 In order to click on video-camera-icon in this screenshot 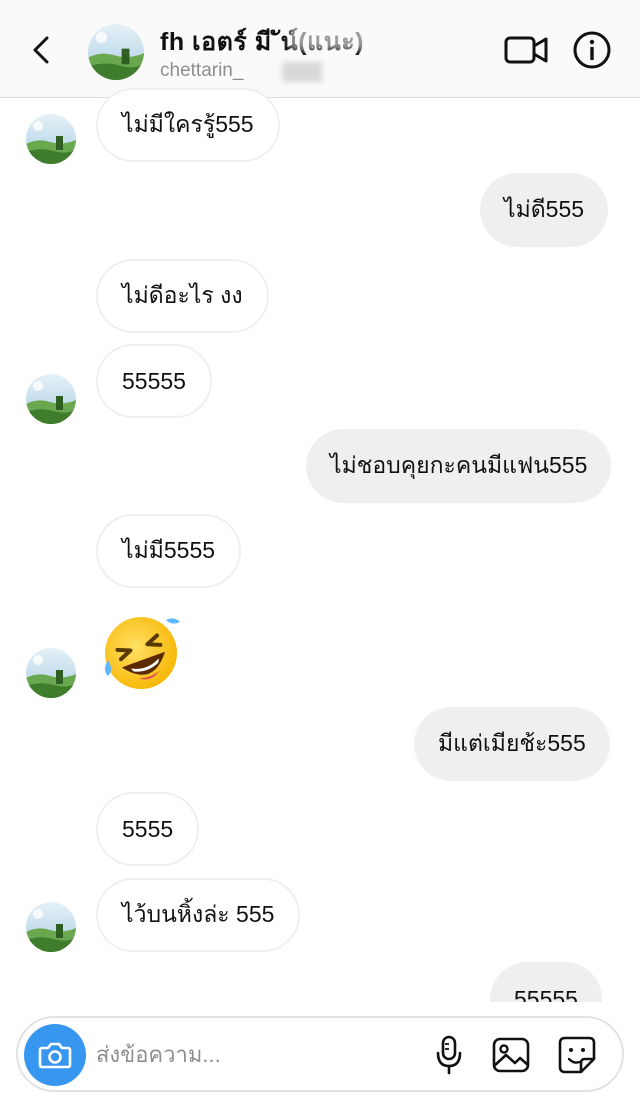, I will do `click(526, 50)`.